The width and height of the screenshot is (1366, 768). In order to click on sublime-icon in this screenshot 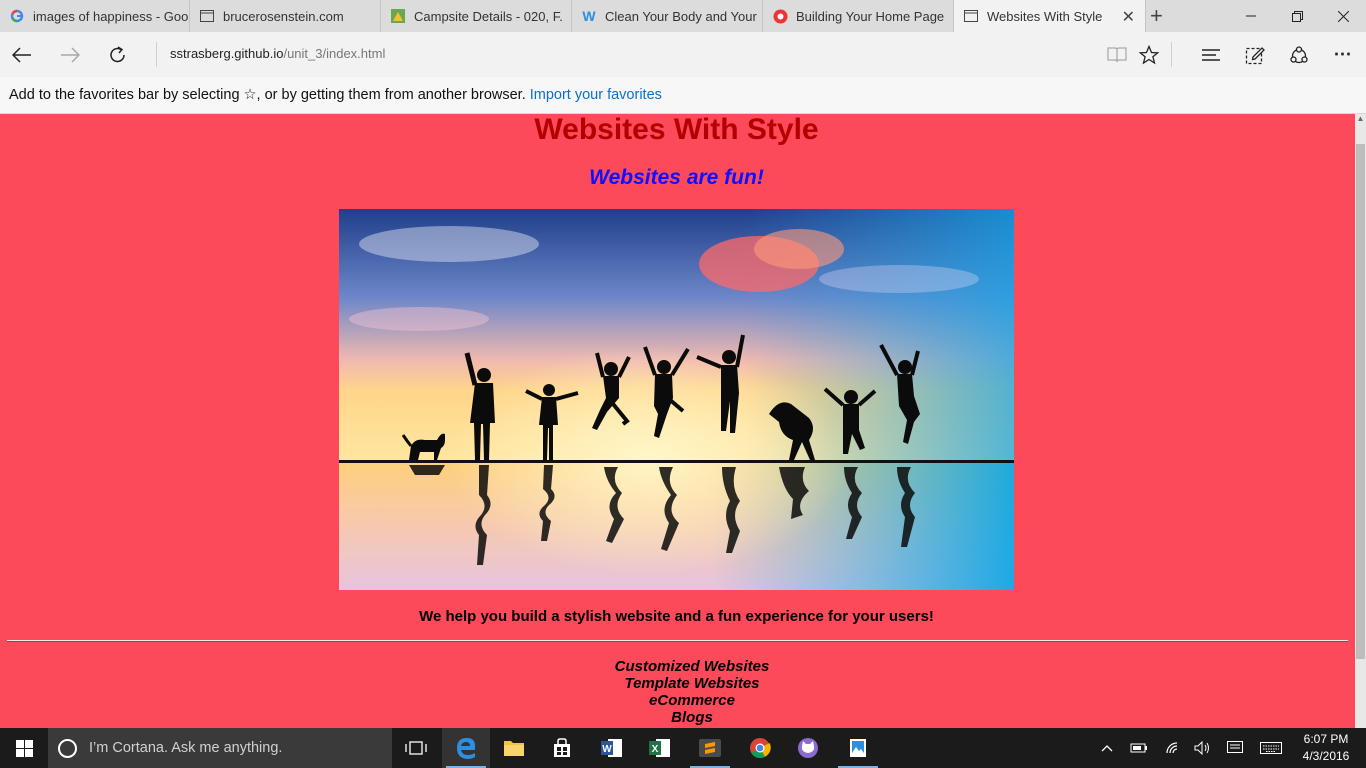, I will do `click(710, 748)`.